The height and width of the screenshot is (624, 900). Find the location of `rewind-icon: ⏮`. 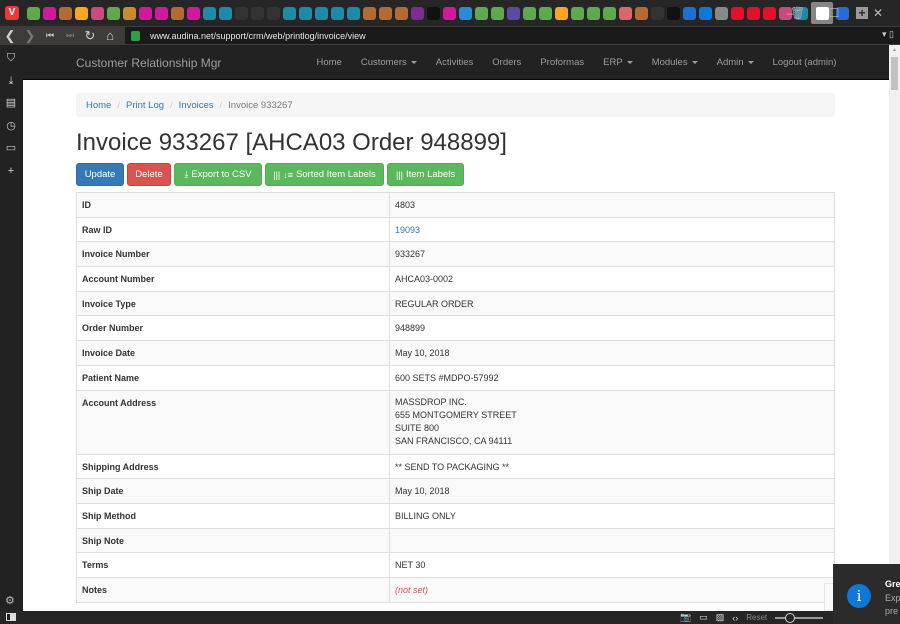

rewind-icon: ⏮ is located at coordinates (50, 35).